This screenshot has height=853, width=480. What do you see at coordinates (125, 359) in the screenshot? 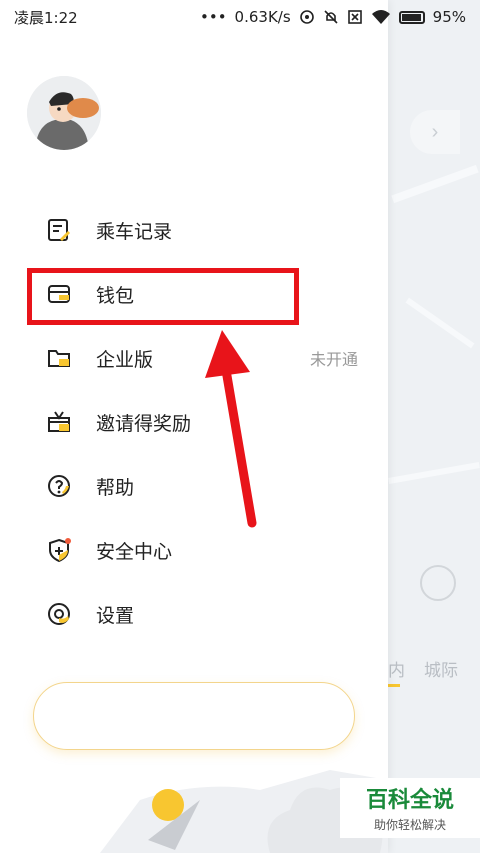
I see `menu-label-enterprise: 企业版` at bounding box center [125, 359].